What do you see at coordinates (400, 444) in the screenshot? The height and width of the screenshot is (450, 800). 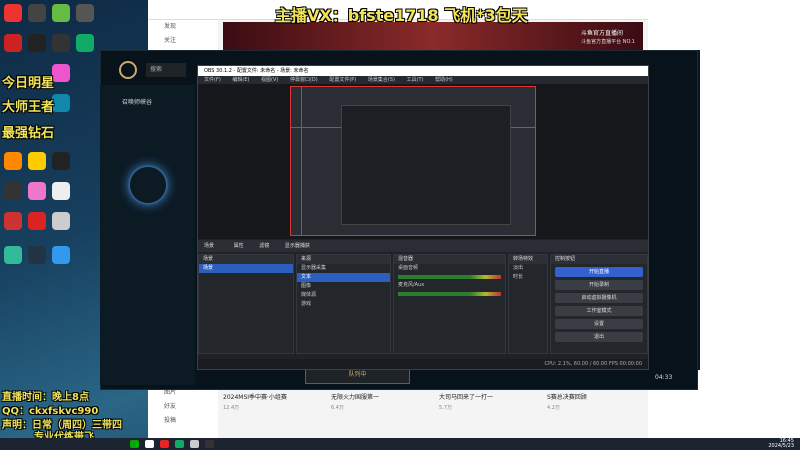 I see `taskbar: 16:45 2024/5/23` at bounding box center [400, 444].